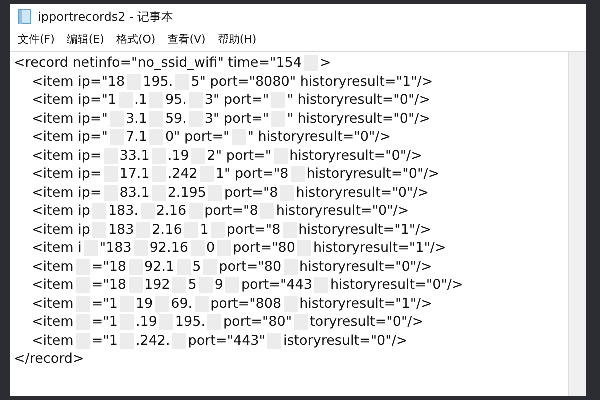 Image resolution: width=600 pixels, height=400 pixels. What do you see at coordinates (158, 63) in the screenshot?
I see `code-text: <record netinfo="no_ssid_wifi" time="154` at bounding box center [158, 63].